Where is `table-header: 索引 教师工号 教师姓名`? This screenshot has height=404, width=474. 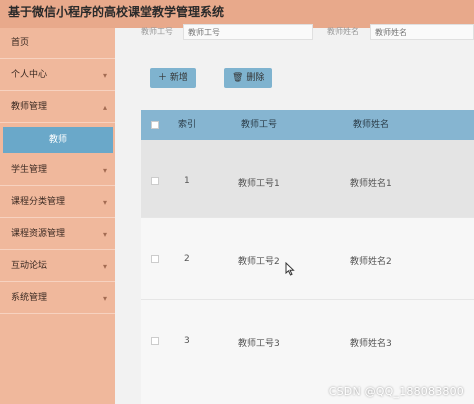 table-header: 索引 教师工号 教师姓名 is located at coordinates (307, 125).